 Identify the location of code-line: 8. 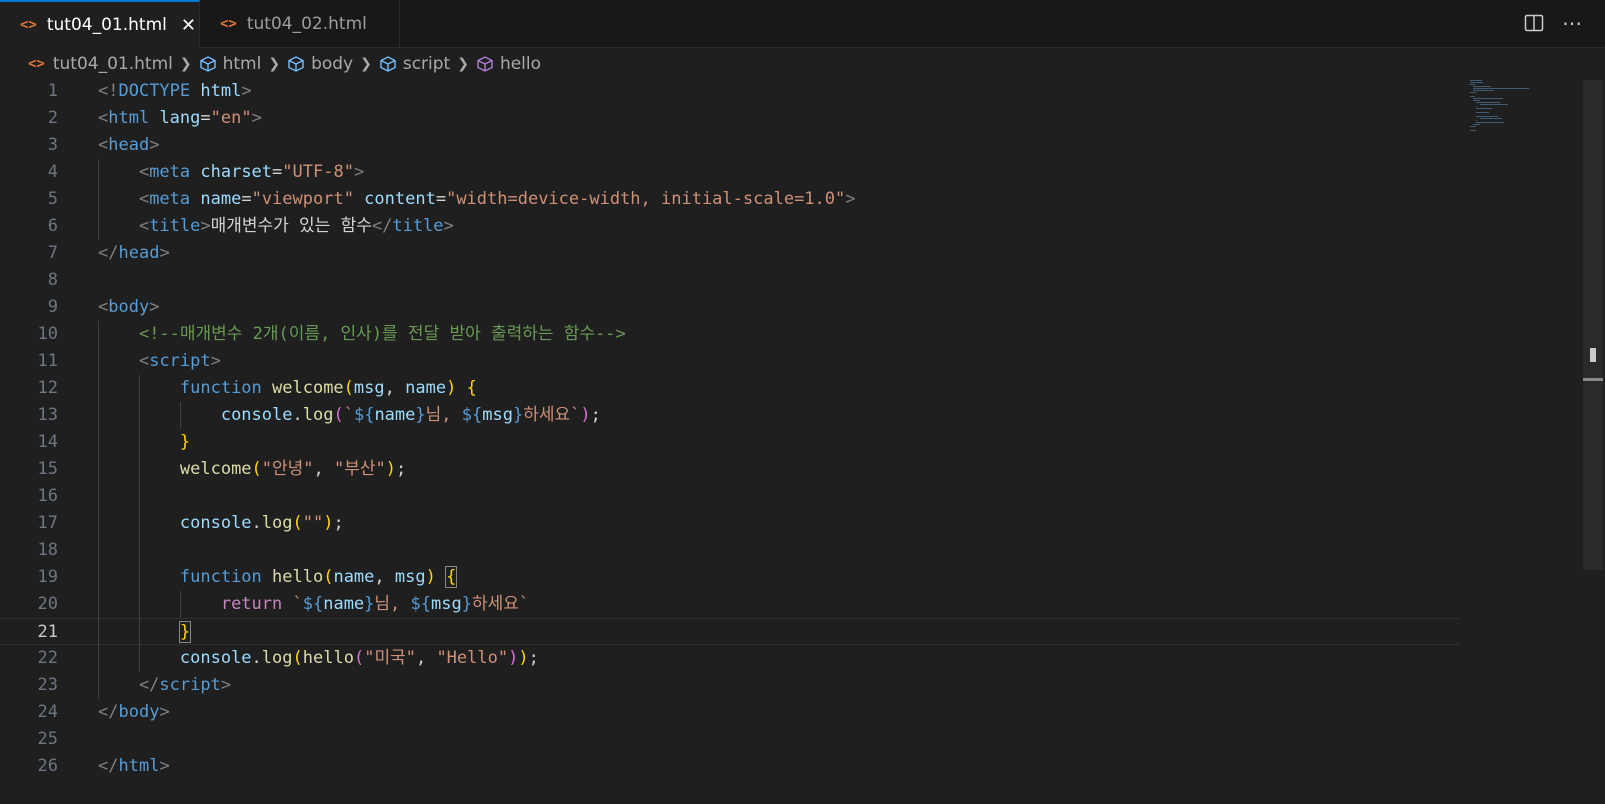
(730, 280).